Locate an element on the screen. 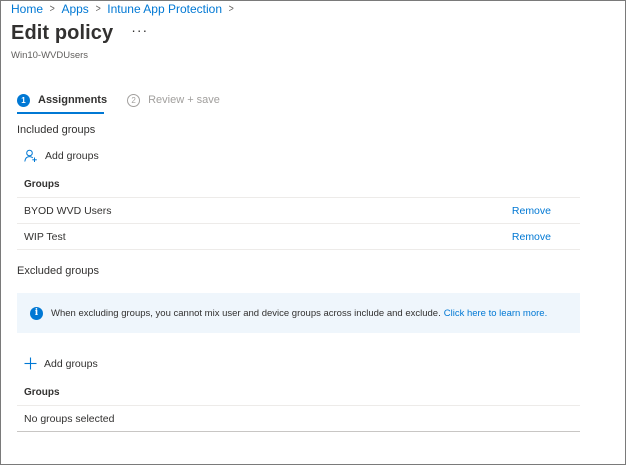 Image resolution: width=626 pixels, height=465 pixels. add-excluded-groups-button: Add groups is located at coordinates (61, 363).